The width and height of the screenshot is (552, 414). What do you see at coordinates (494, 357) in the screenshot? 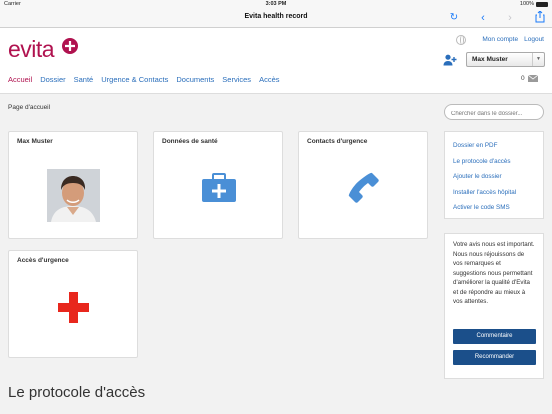
I see `recommend-button: Recommander` at bounding box center [494, 357].